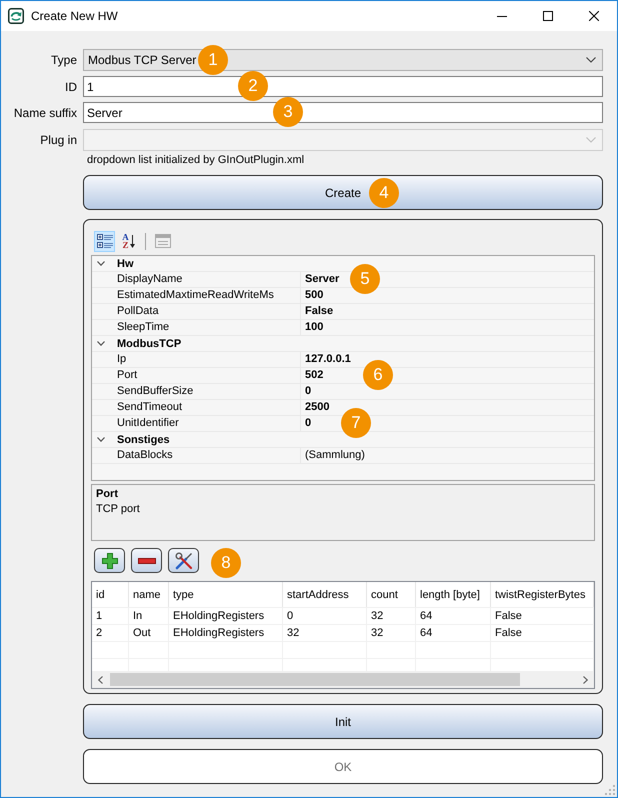  Describe the element at coordinates (128, 241) in the screenshot. I see `sort-alphabetical-button: A Z` at that location.